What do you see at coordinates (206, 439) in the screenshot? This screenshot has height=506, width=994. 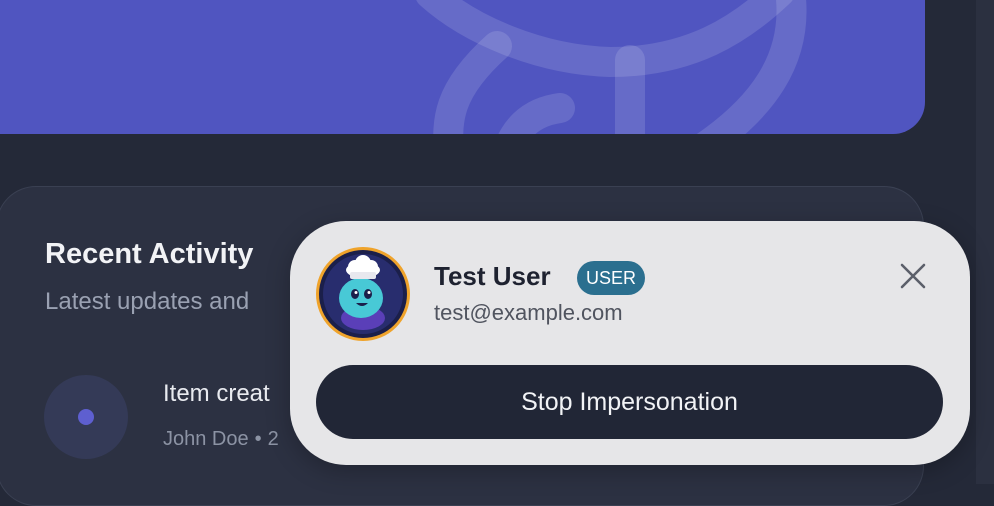 I see `activity-item-user: John Doe` at bounding box center [206, 439].